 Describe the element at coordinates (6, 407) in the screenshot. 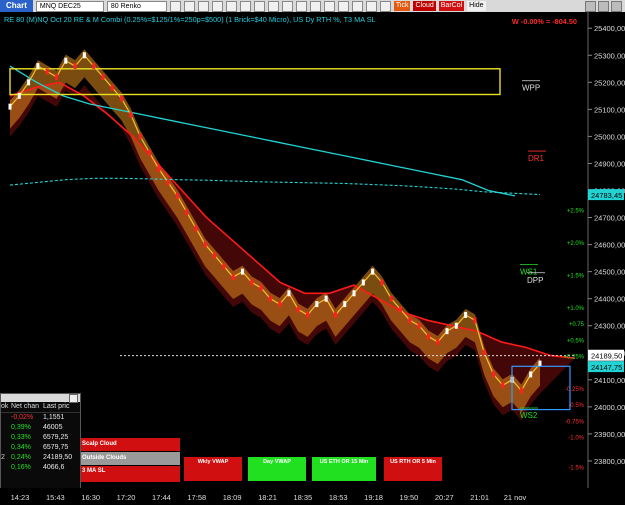

I see `column-header: ok` at that location.